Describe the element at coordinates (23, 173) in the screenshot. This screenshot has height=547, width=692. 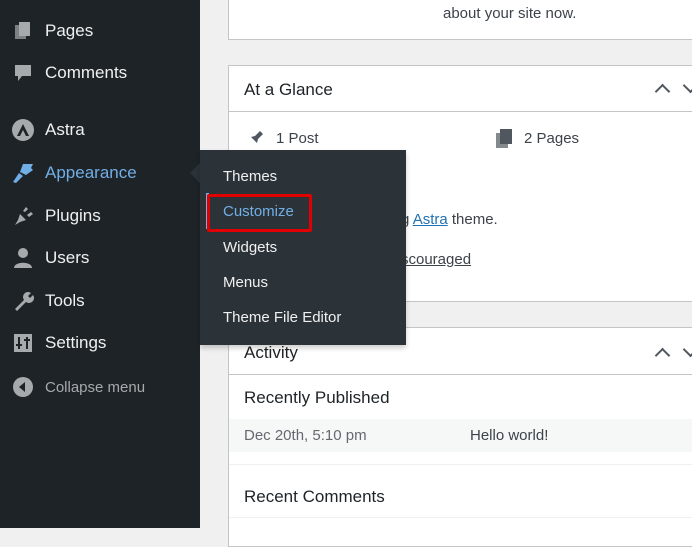
I see `paintbrush-icon` at that location.